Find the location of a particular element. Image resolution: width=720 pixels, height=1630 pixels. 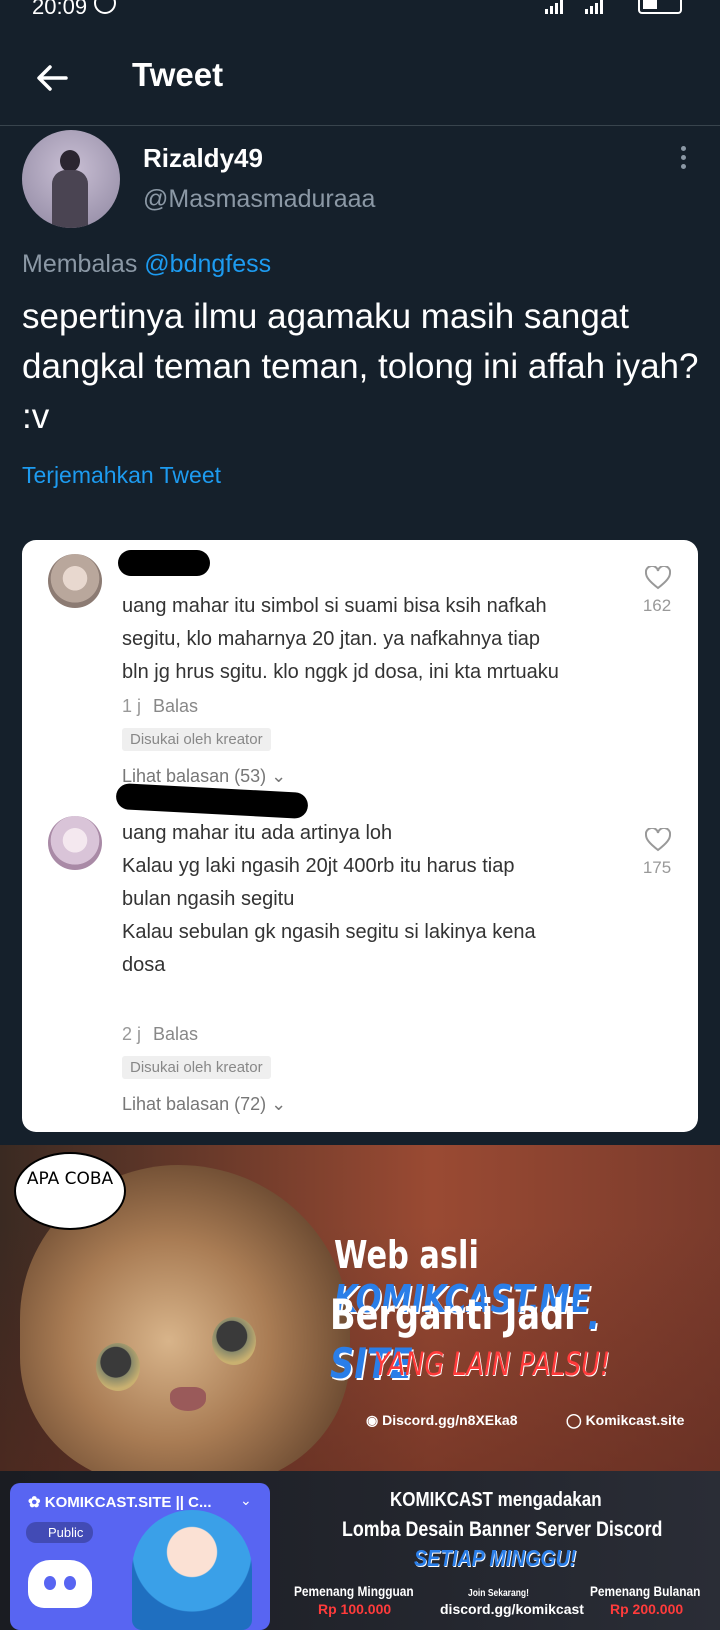

speech-bubble: APA COBA is located at coordinates (70, 1191).